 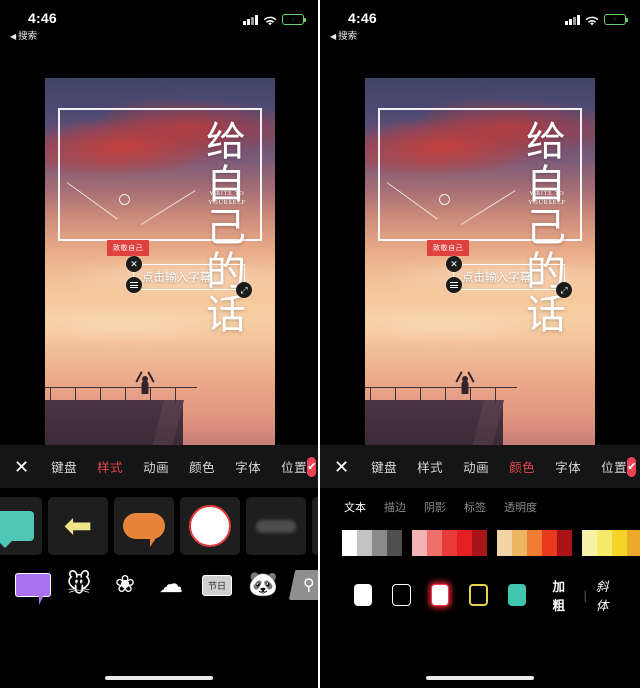 I want to click on subtab-opacity: 透明度, so click(x=520, y=507).